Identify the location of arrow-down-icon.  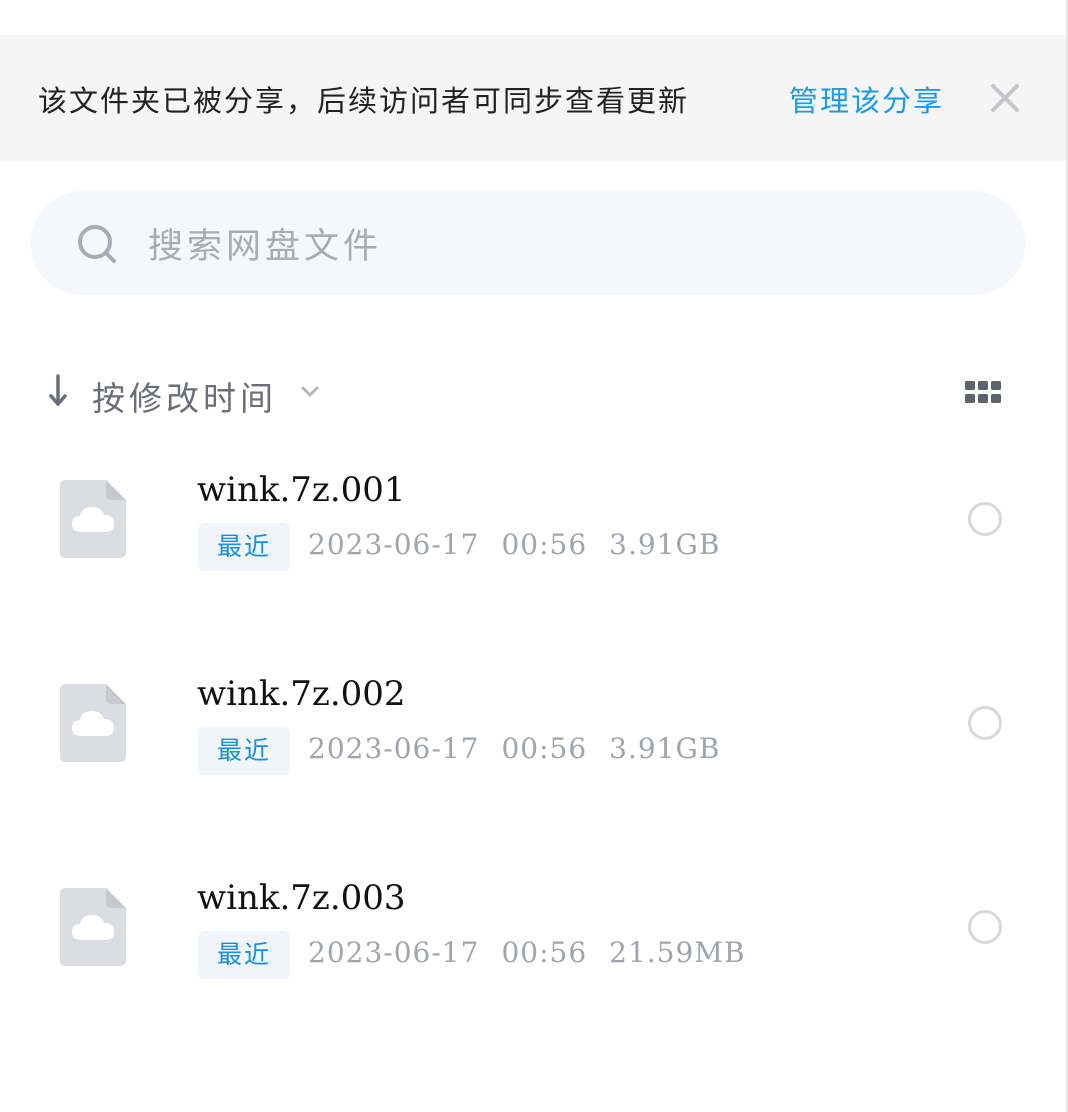
(58, 391).